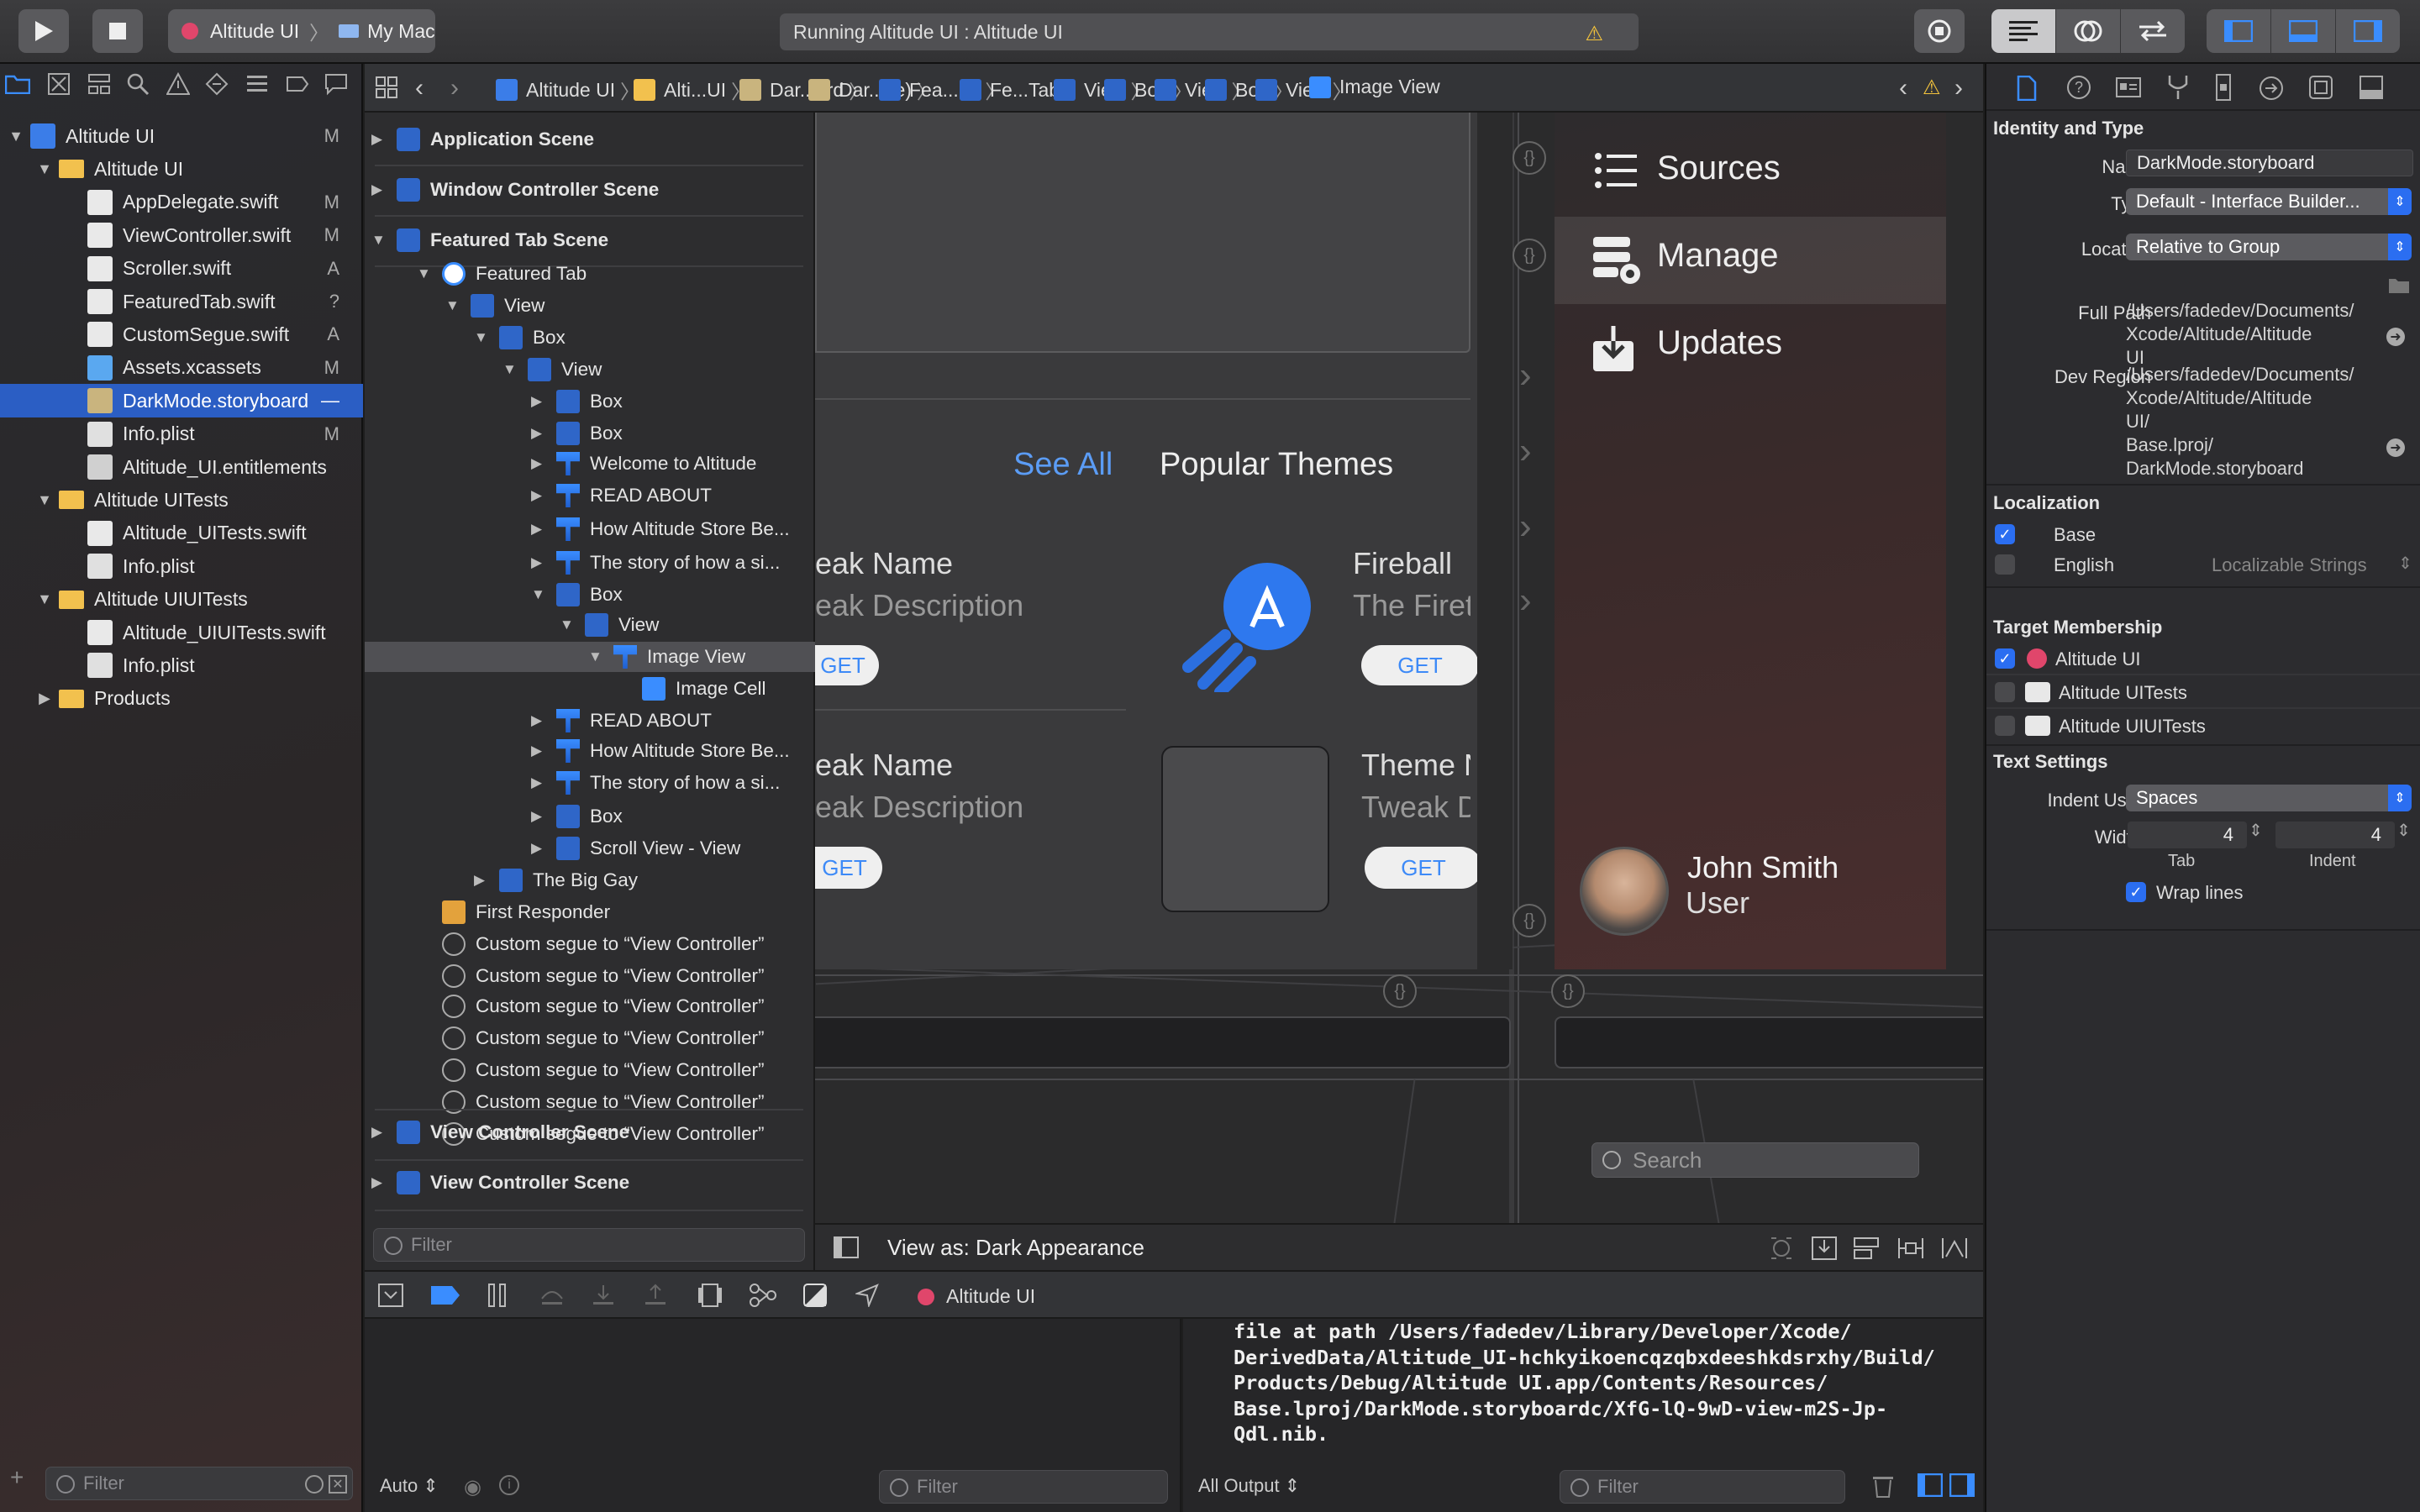 This screenshot has width=2420, height=1512. I want to click on header-box, so click(1142, 233).